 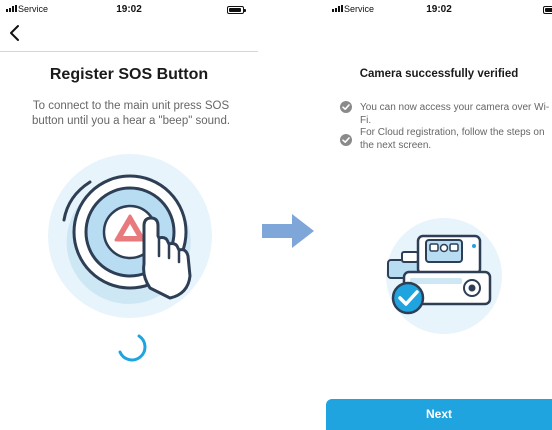 I want to click on page-title: Camera successfully verified, so click(x=439, y=74).